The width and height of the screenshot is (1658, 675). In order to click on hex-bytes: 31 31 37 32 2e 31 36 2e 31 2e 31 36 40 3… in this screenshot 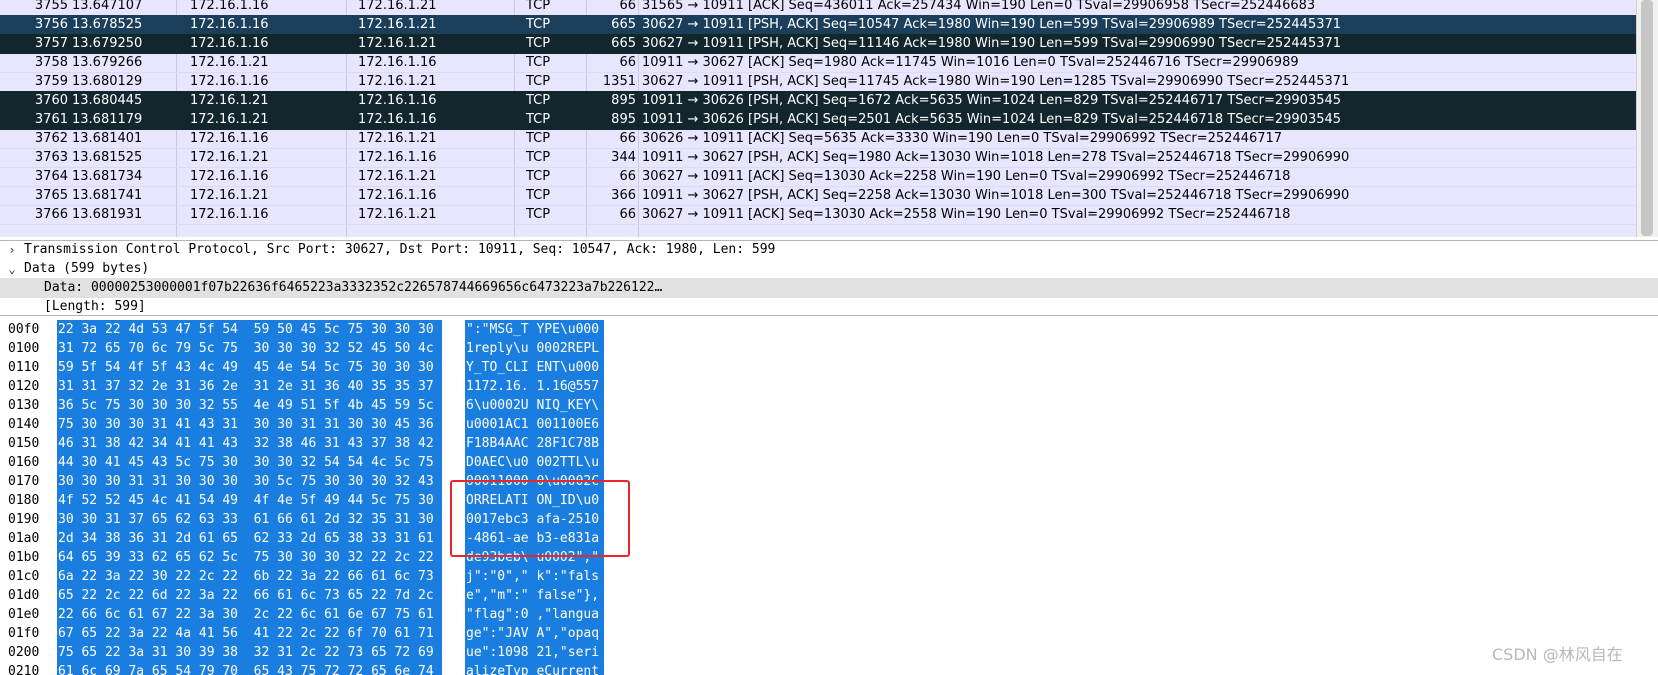, I will do `click(249, 387)`.